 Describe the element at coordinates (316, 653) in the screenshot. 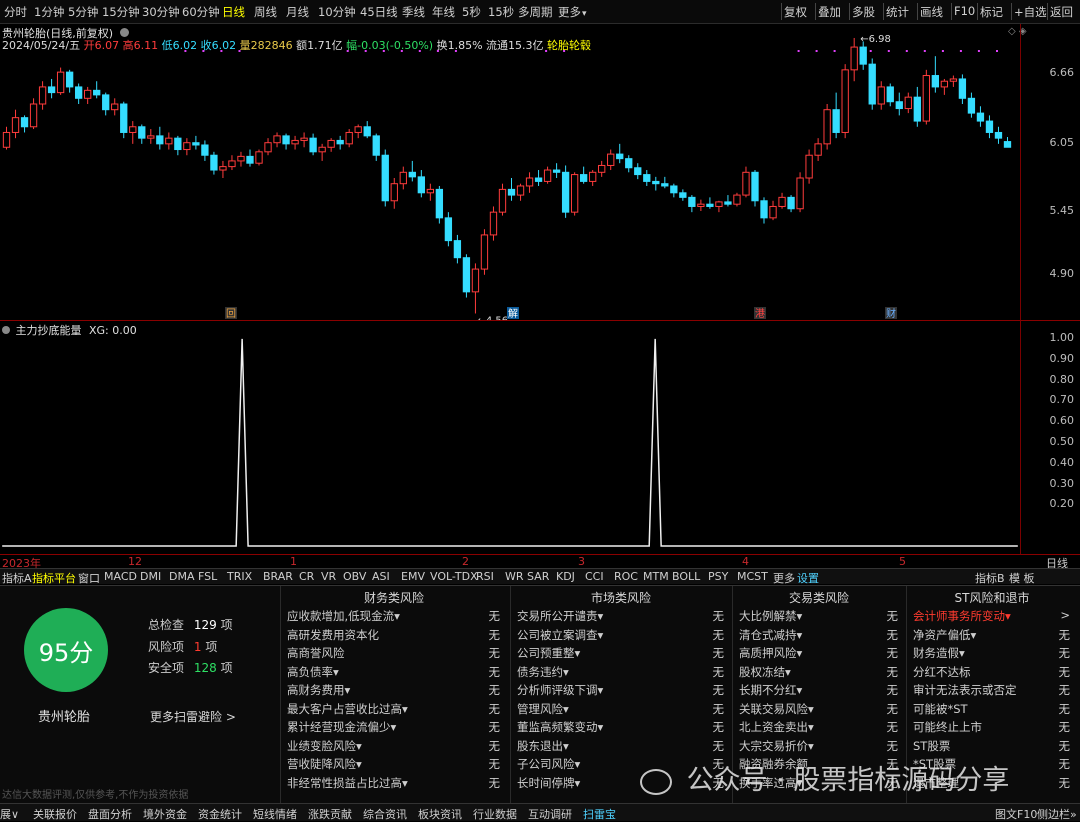

I see `scan-item: 高商誉风险` at that location.